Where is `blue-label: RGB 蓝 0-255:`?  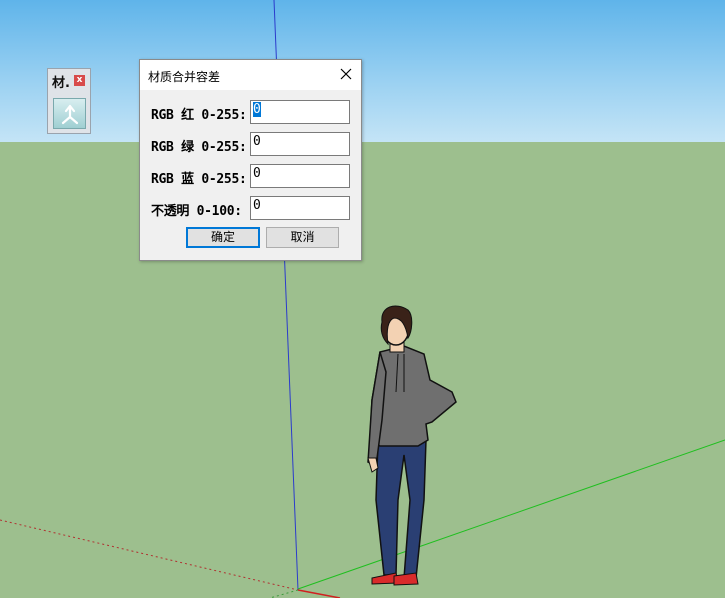 blue-label: RGB 蓝 0-255: is located at coordinates (199, 179).